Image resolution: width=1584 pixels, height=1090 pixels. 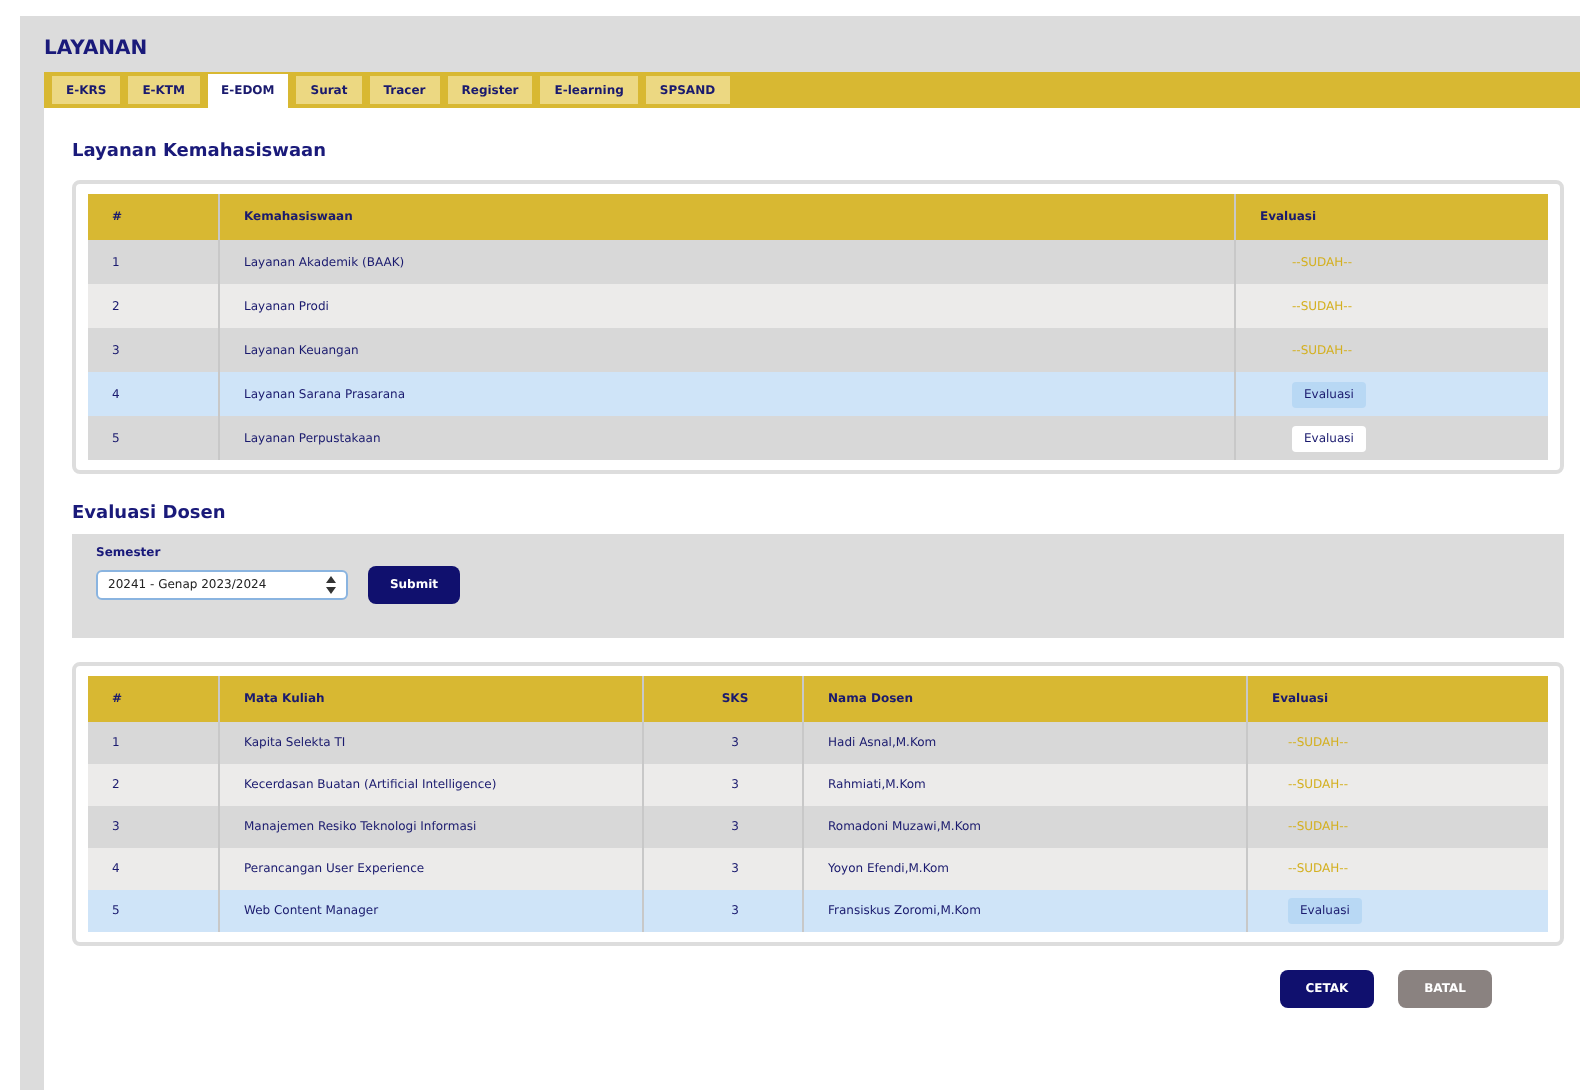 What do you see at coordinates (331, 585) in the screenshot?
I see `updown-icon` at bounding box center [331, 585].